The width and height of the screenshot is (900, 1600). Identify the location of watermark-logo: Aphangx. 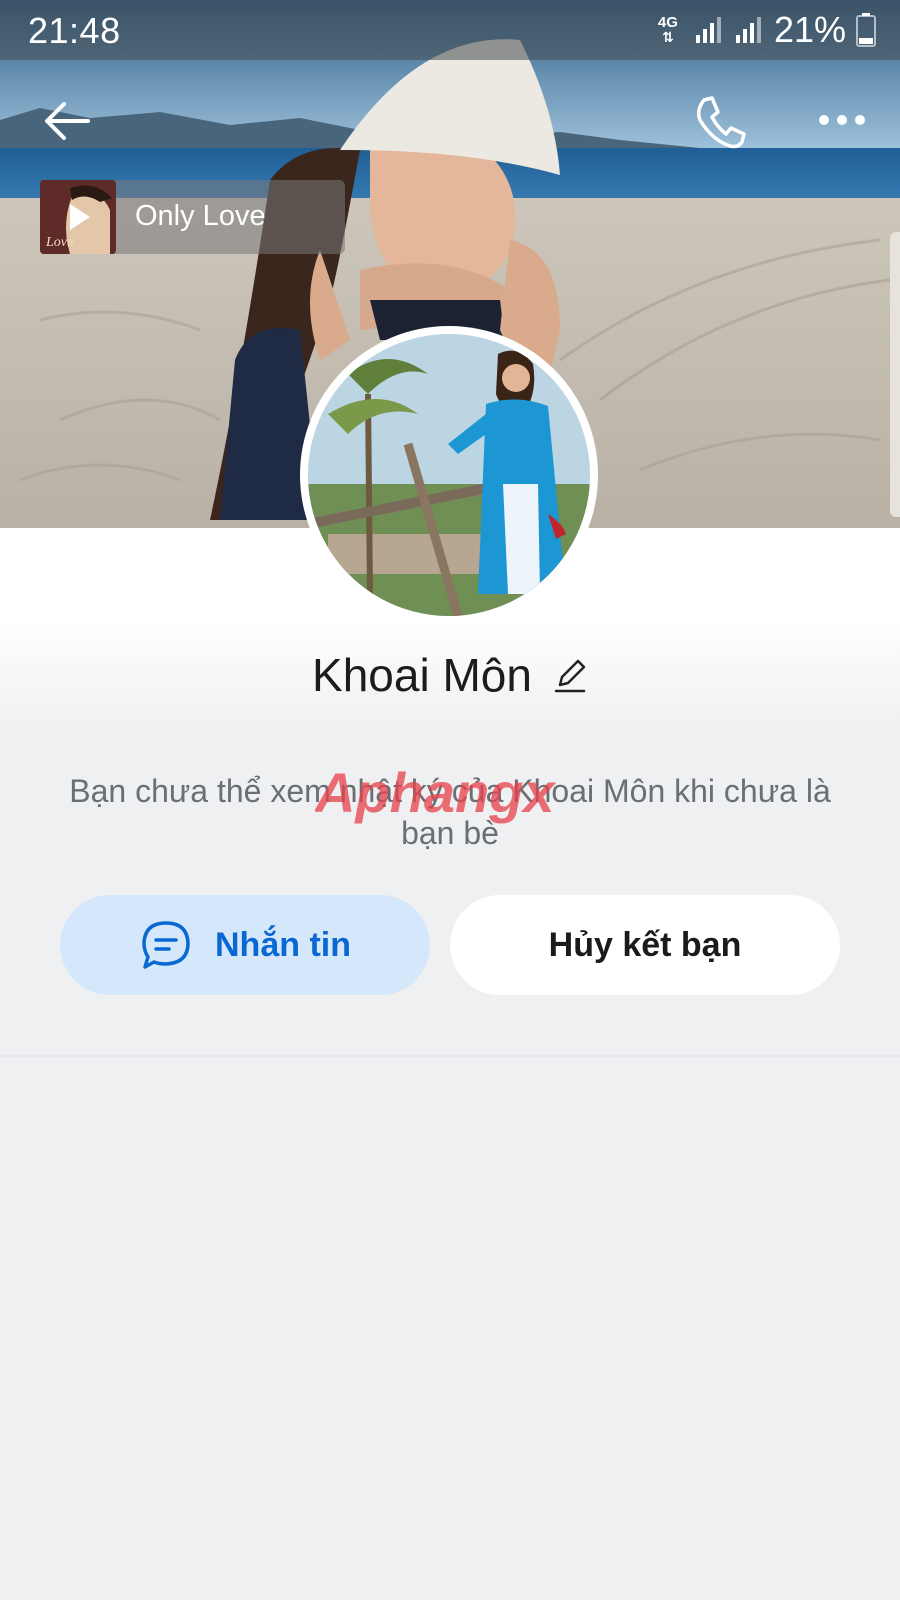
(436, 792).